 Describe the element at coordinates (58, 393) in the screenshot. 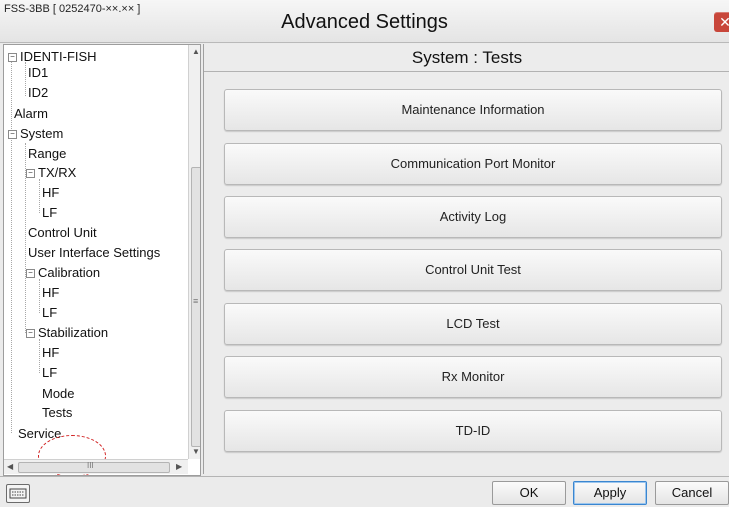

I see `tree-item-mode: Mode` at that location.